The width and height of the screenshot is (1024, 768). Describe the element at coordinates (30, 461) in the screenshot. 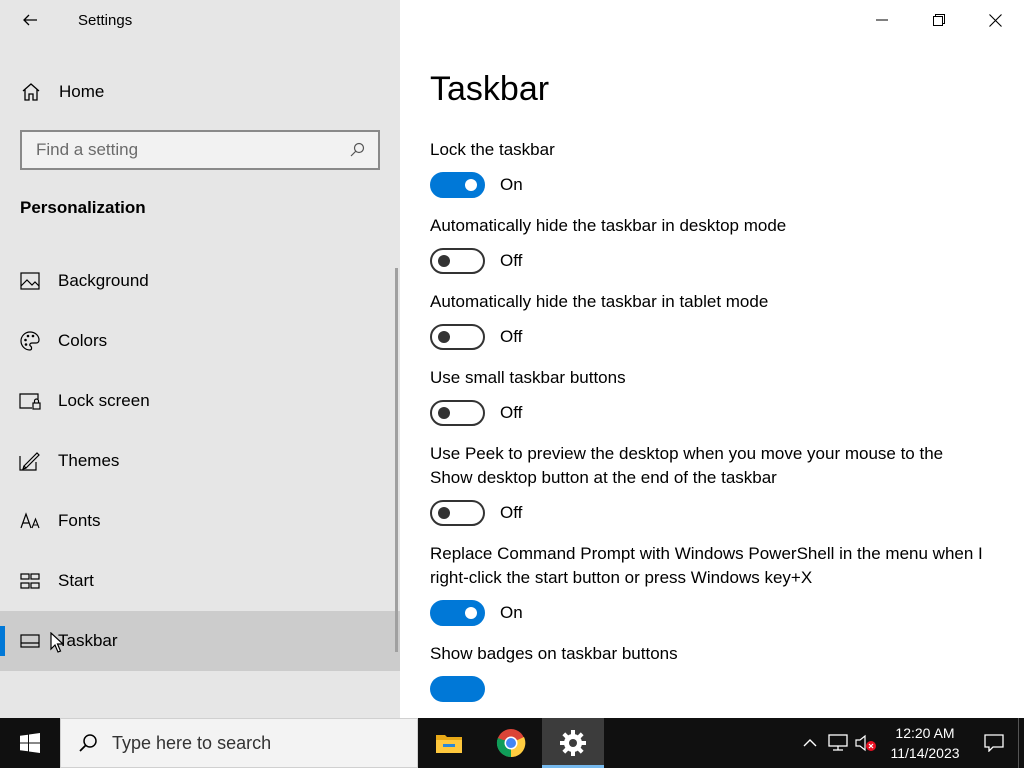

I see `themes-icon` at that location.